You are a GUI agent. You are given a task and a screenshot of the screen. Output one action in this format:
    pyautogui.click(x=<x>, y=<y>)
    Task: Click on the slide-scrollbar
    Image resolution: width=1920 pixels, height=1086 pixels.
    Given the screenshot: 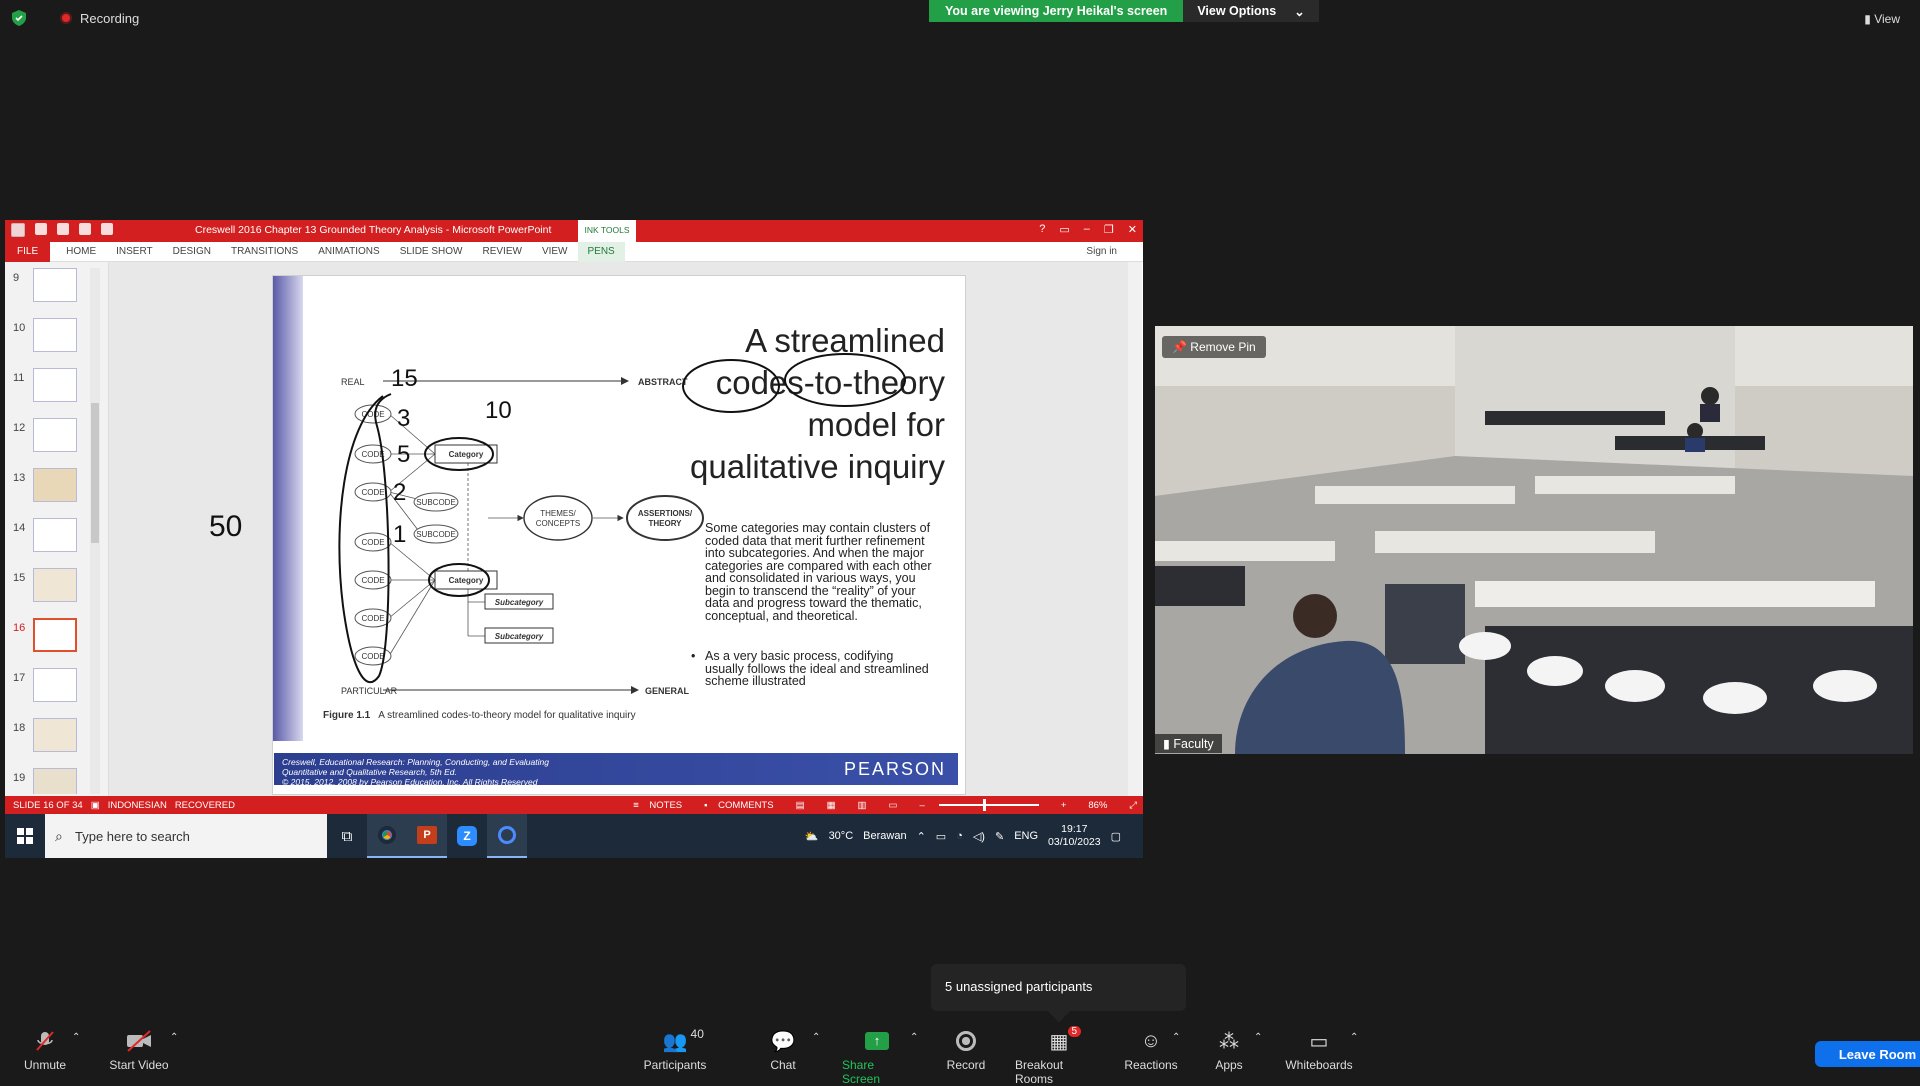 What is the action you would take?
    pyautogui.click(x=1135, y=529)
    